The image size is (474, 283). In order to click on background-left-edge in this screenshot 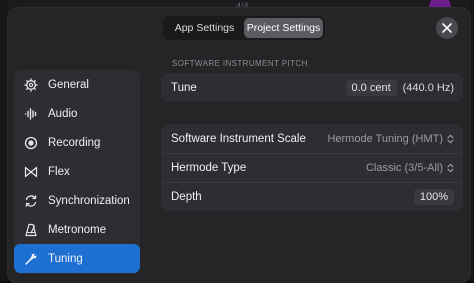, I will do `click(4, 140)`.